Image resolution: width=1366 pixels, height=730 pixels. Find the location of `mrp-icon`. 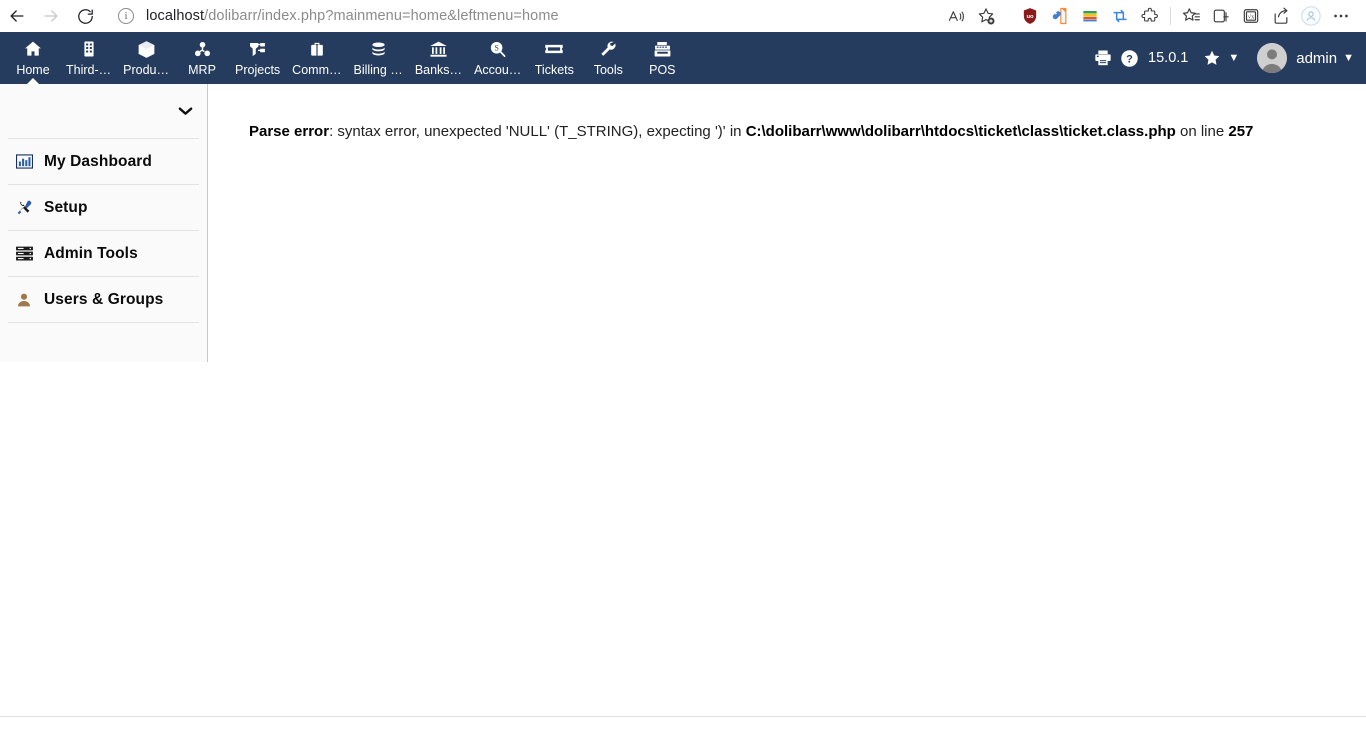

mrp-icon is located at coordinates (202, 49).